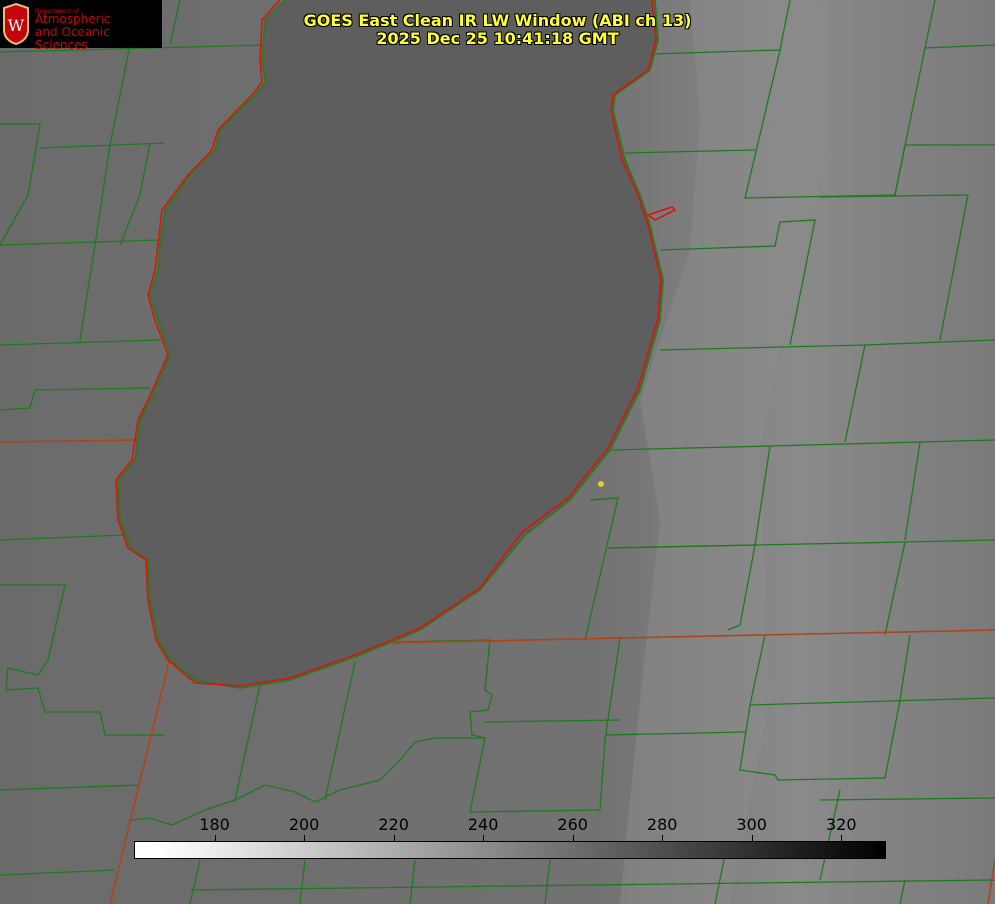 Image resolution: width=995 pixels, height=904 pixels. I want to click on colorbar-tick-label: 200, so click(304, 824).